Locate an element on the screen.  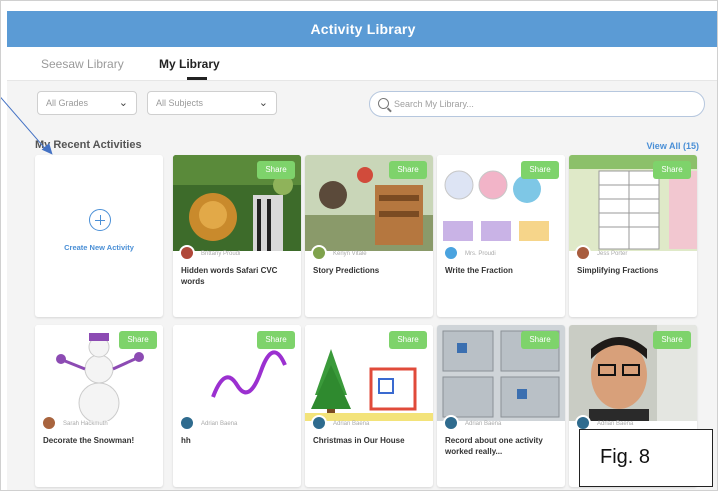
subjects-dropdown: All Subjects ⌄ is located at coordinates (212, 103).